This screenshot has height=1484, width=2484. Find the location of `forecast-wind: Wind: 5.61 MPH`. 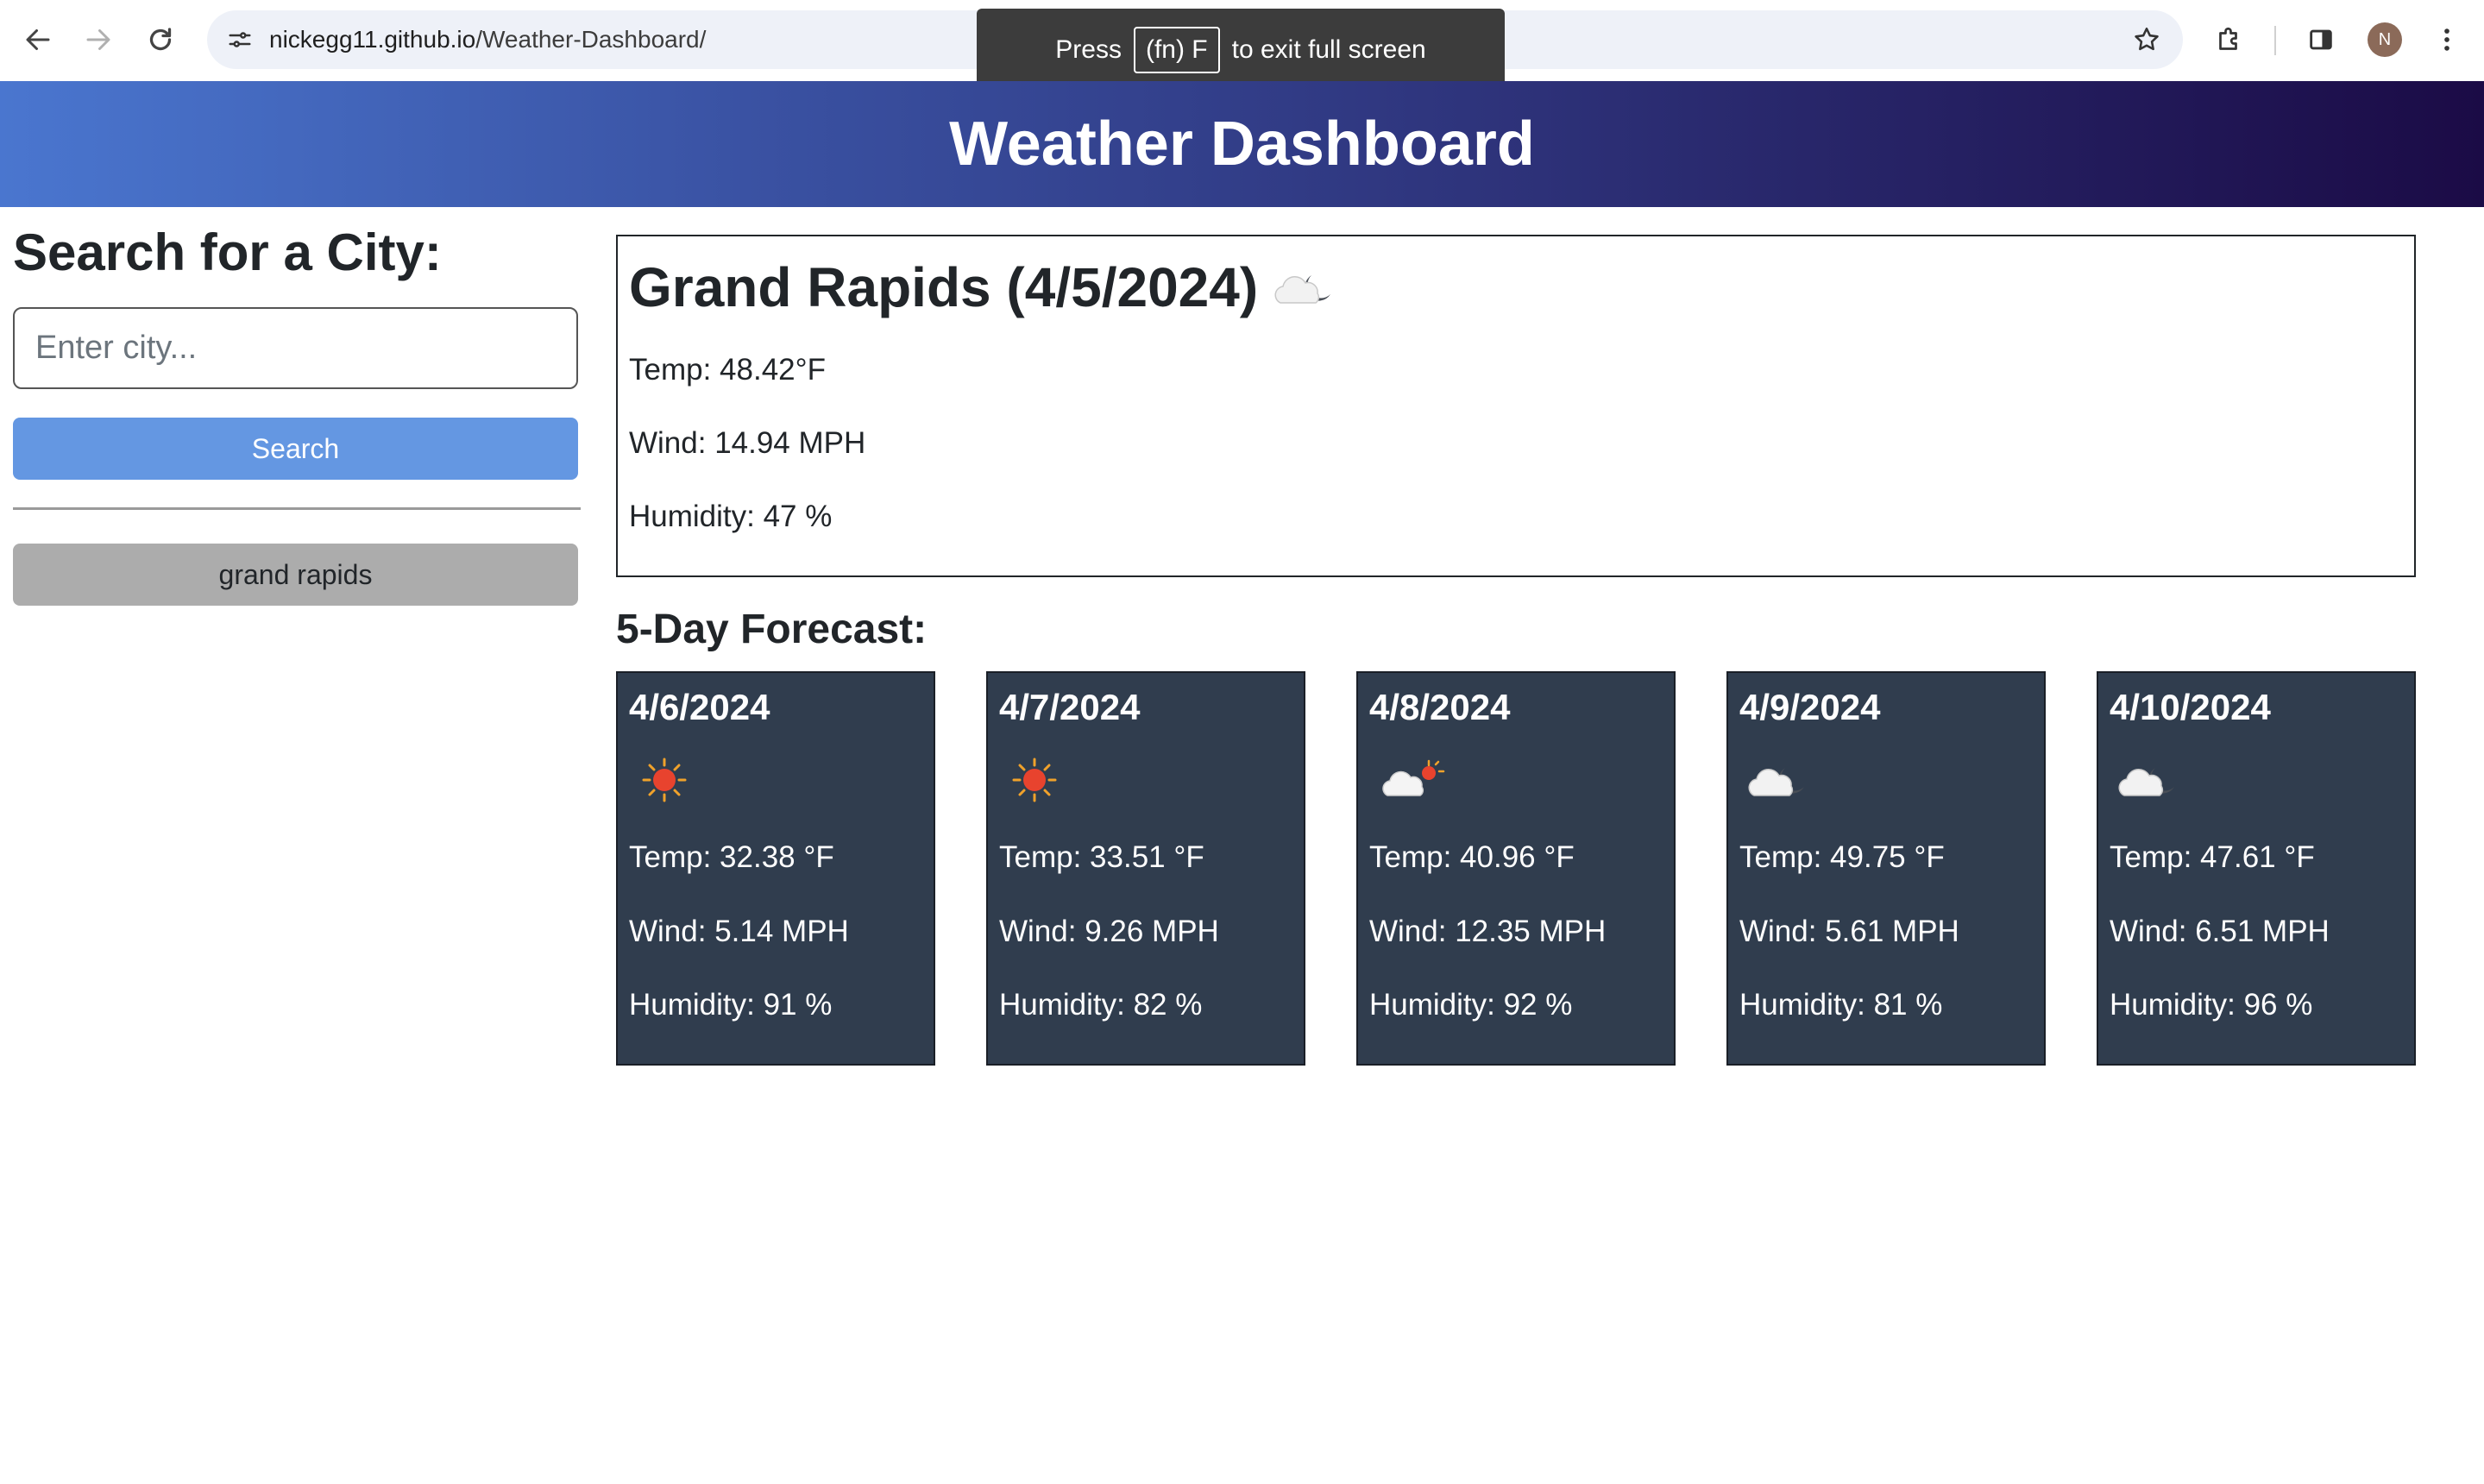

forecast-wind: Wind: 5.61 MPH is located at coordinates (1849, 932).